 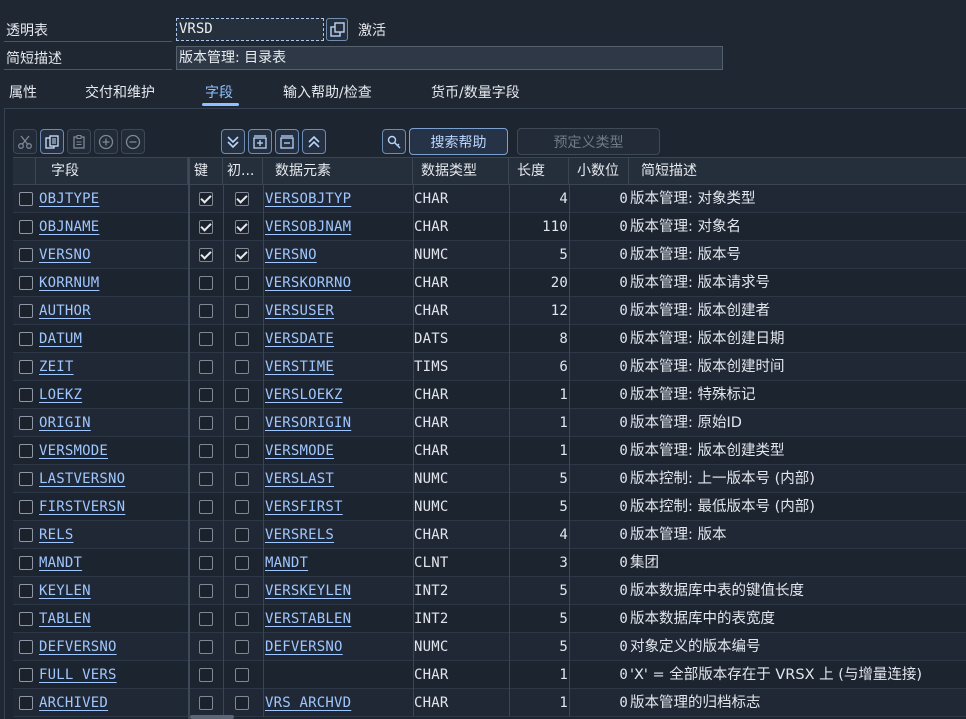 What do you see at coordinates (489, 311) in the screenshot?
I see `table-row: AUTHOR VERSUSER CHAR 12 0 版本管理: 版本创建者` at bounding box center [489, 311].